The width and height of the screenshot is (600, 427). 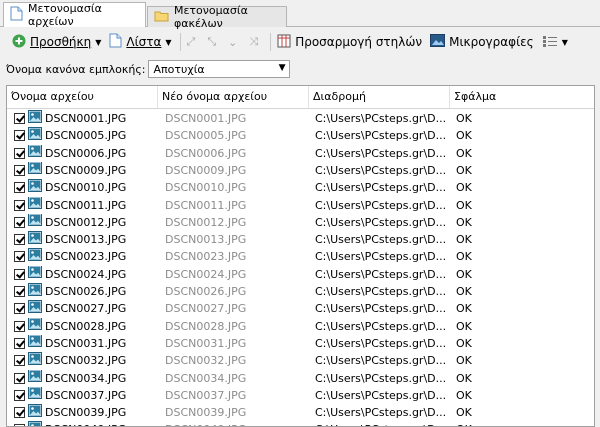 What do you see at coordinates (56, 42) in the screenshot?
I see `add-button: Προσθήκη ▼` at bounding box center [56, 42].